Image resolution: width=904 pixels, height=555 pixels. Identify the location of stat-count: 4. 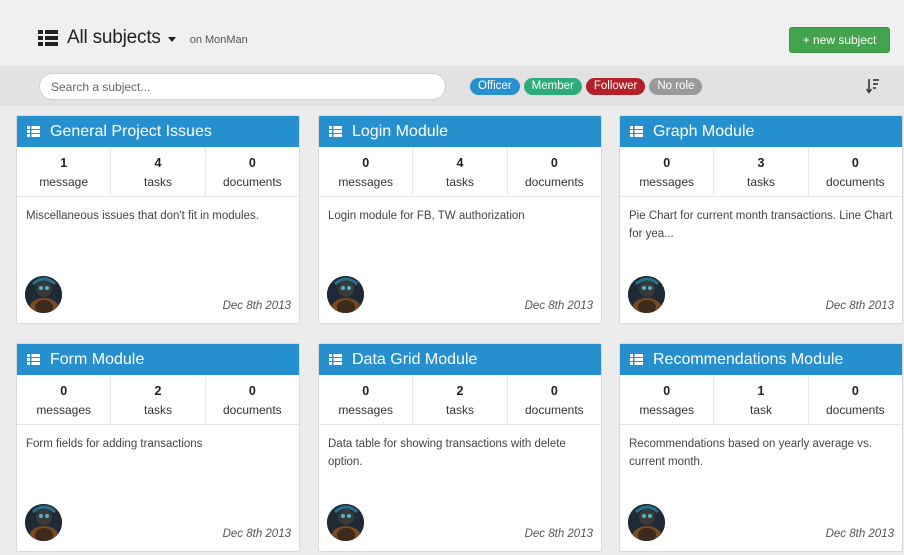
(158, 163).